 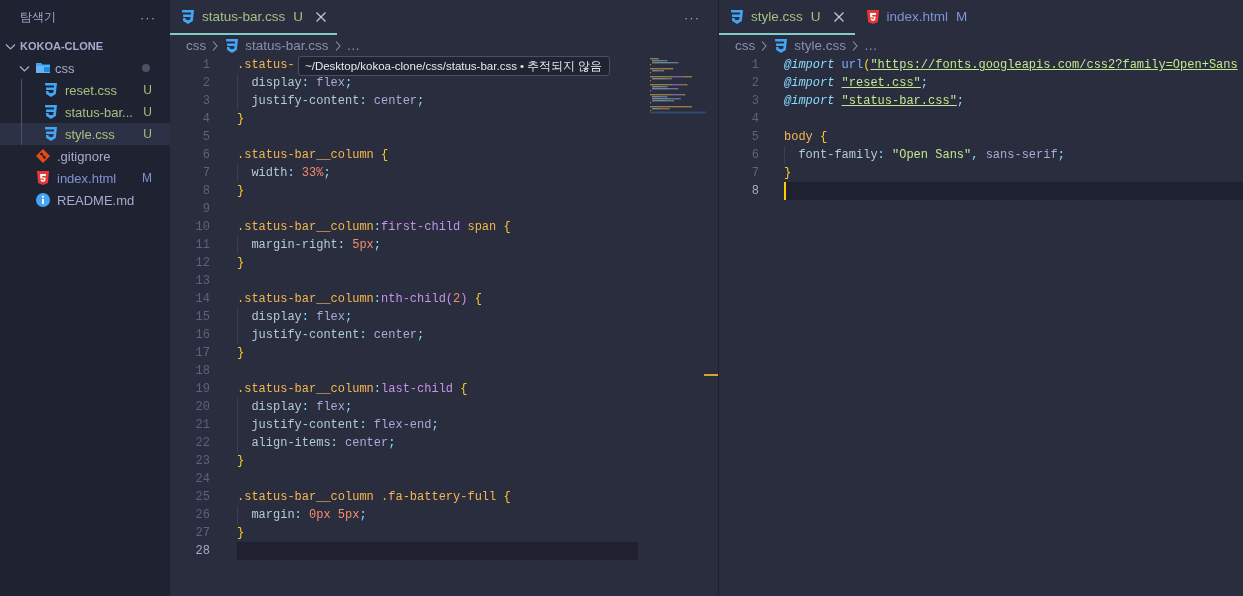 What do you see at coordinates (309, 515) in the screenshot?
I see `code-line: margin: 0px 5px;` at bounding box center [309, 515].